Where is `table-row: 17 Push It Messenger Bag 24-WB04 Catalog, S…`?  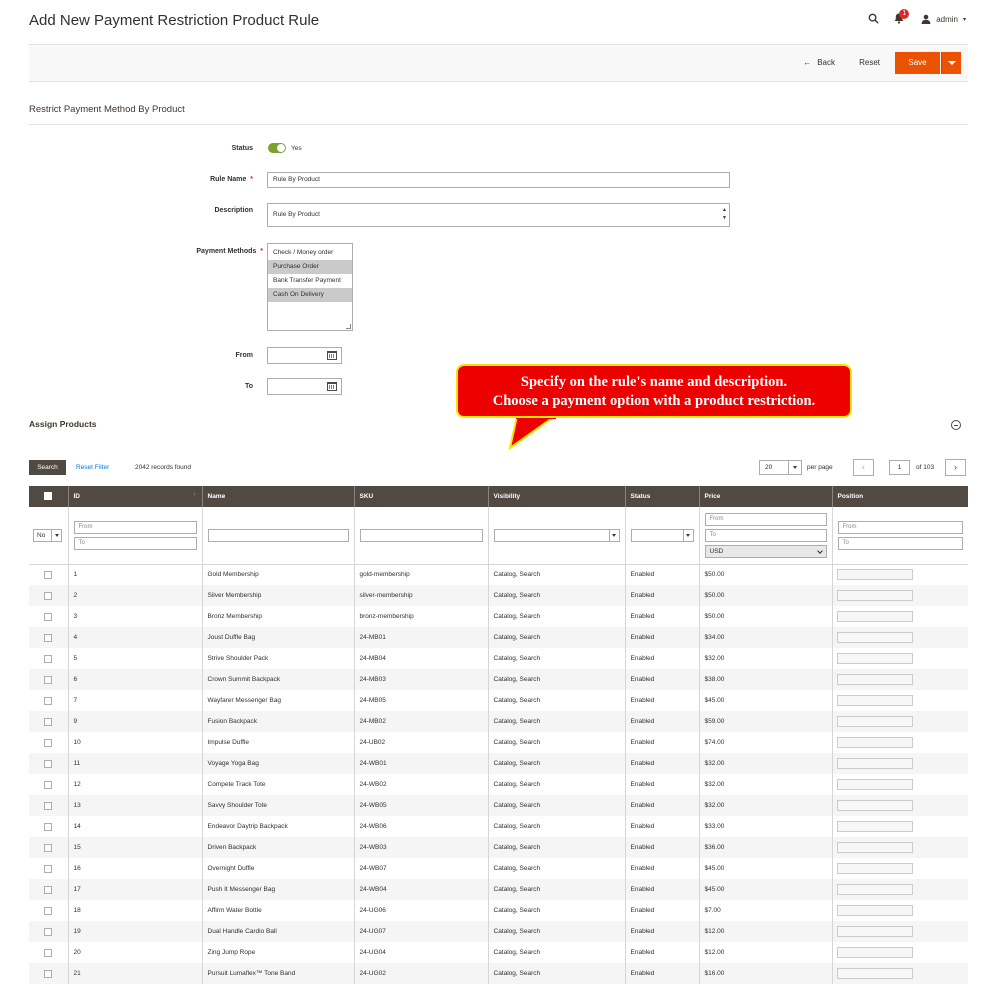 table-row: 17 Push It Messenger Bag 24-WB04 Catalog, S… is located at coordinates (498, 889).